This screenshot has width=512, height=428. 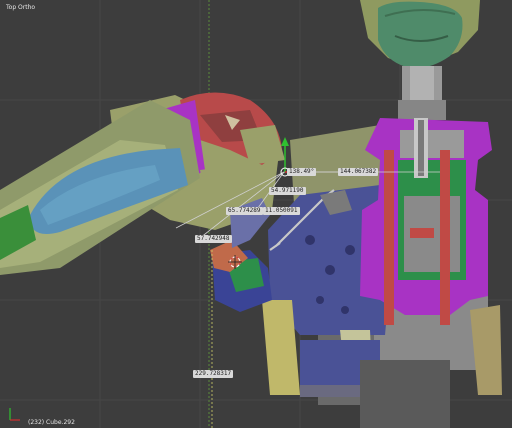 What do you see at coordinates (422, 96) in the screenshot?
I see `robot-neck` at bounding box center [422, 96].